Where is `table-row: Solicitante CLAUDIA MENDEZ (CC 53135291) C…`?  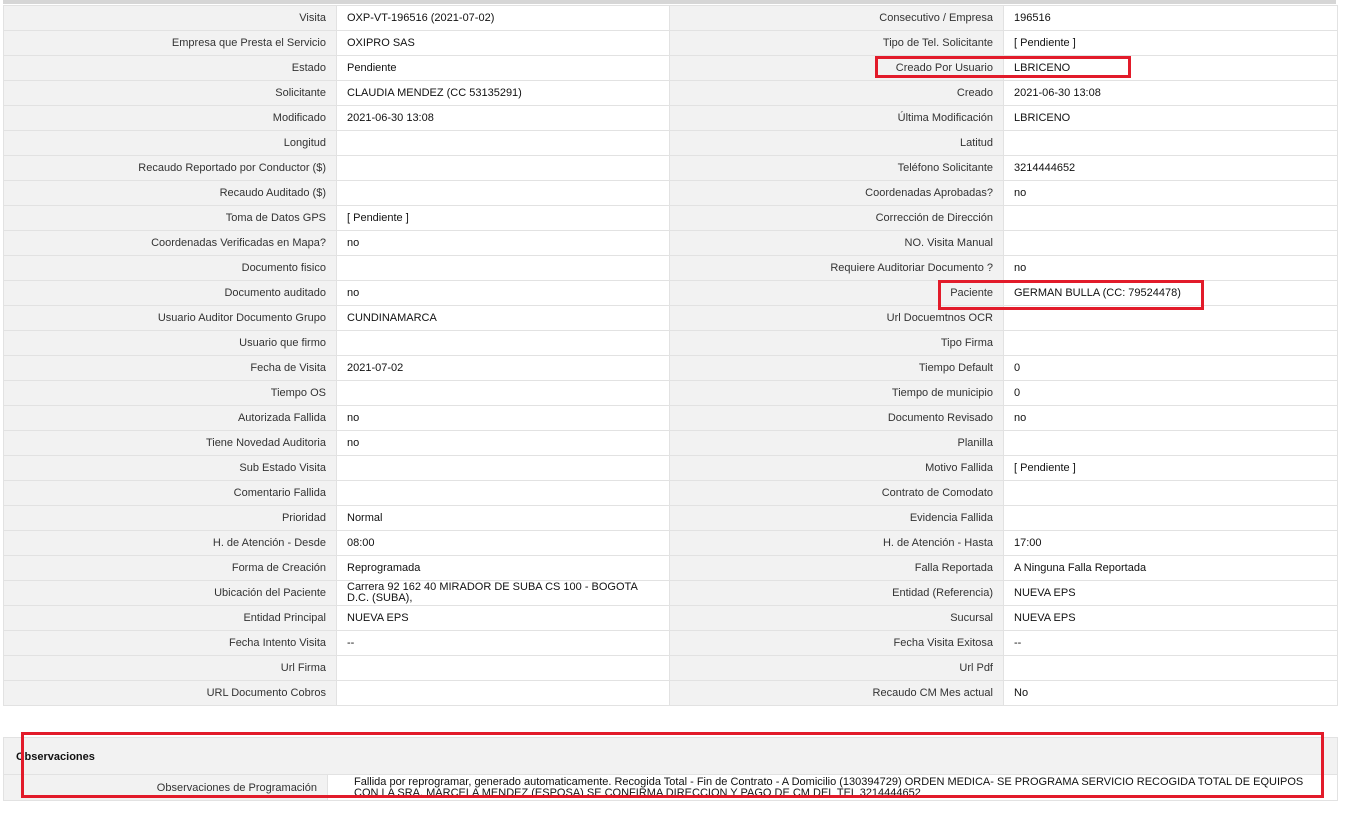
table-row: Solicitante CLAUDIA MENDEZ (CC 53135291) C… is located at coordinates (670, 93).